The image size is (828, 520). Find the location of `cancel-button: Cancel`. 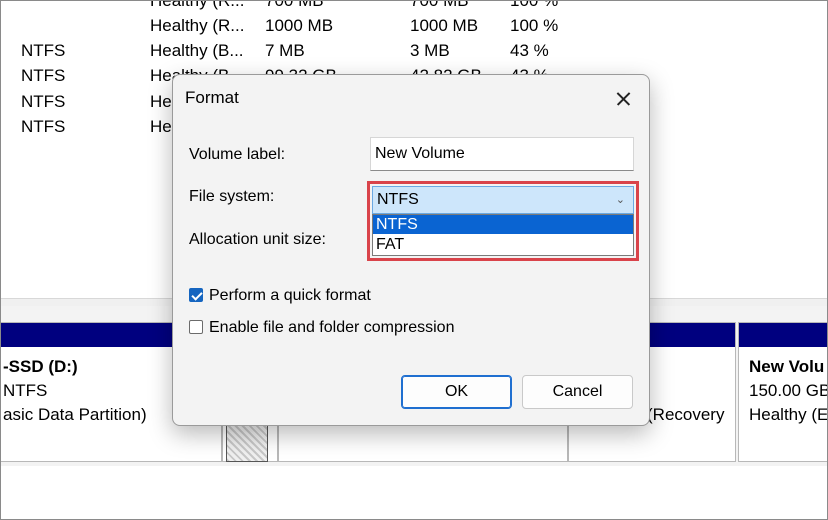

cancel-button: Cancel is located at coordinates (577, 392).